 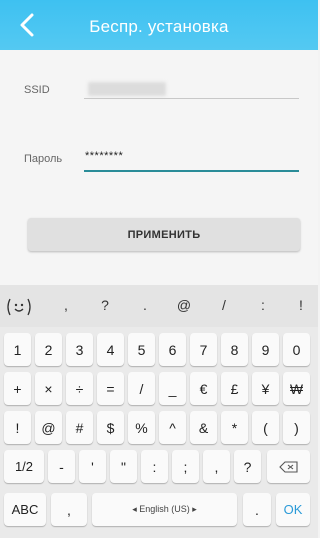 I want to click on key: !, so click(x=17, y=427).